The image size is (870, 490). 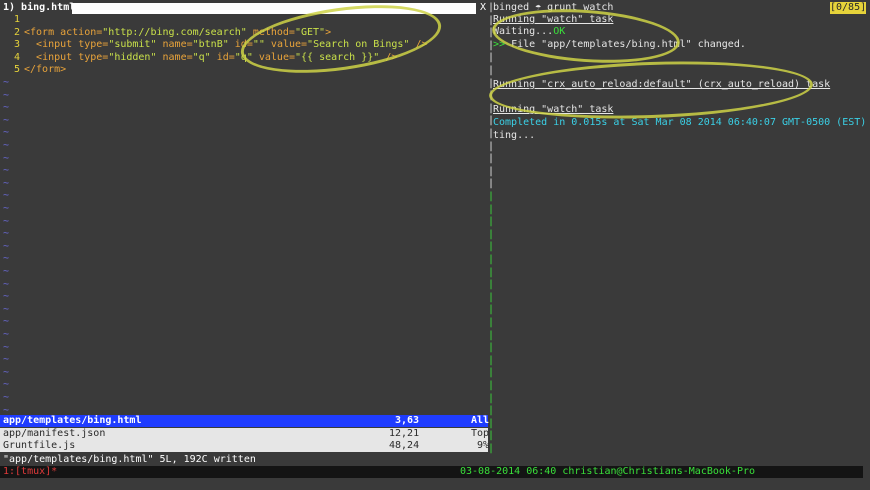 What do you see at coordinates (210, 45) in the screenshot?
I see `code-token: "btnB"` at bounding box center [210, 45].